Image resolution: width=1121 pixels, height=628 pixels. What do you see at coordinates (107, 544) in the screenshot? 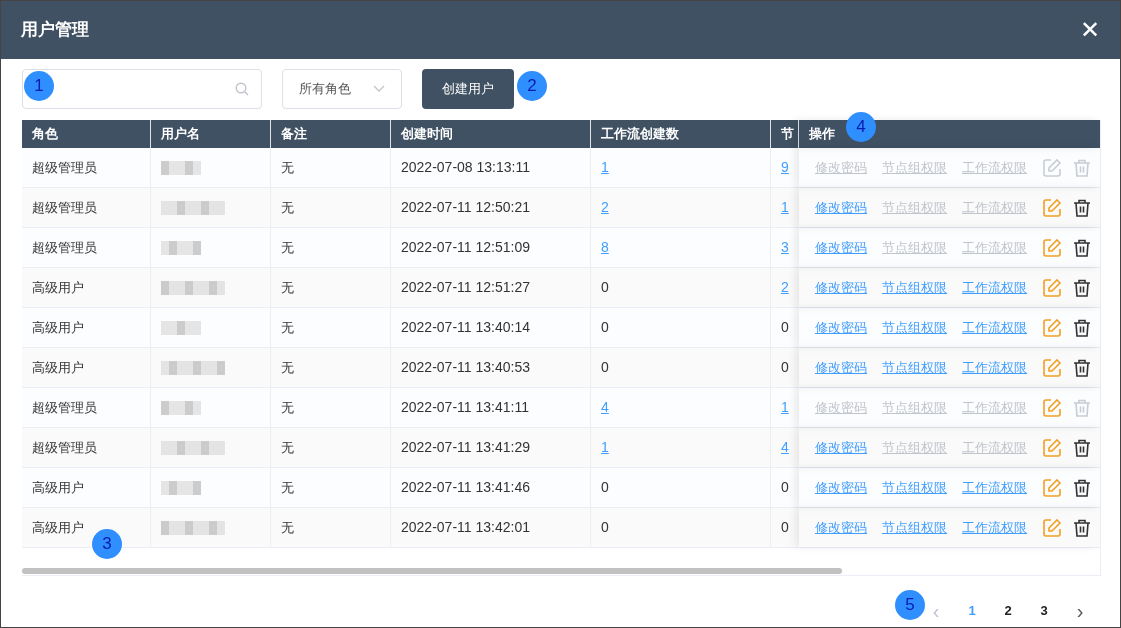
I see `annotation-marker: 3` at bounding box center [107, 544].